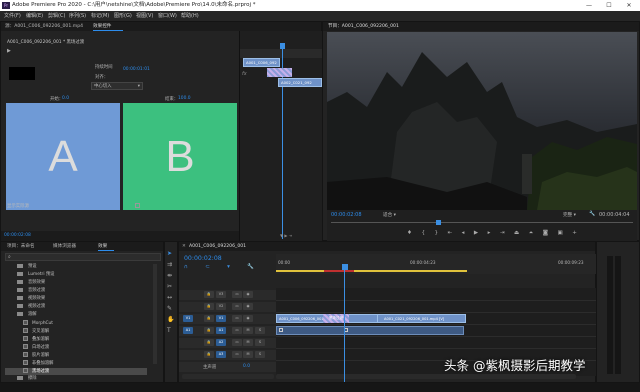  I want to click on program-scrub-bar, so click(482, 222).